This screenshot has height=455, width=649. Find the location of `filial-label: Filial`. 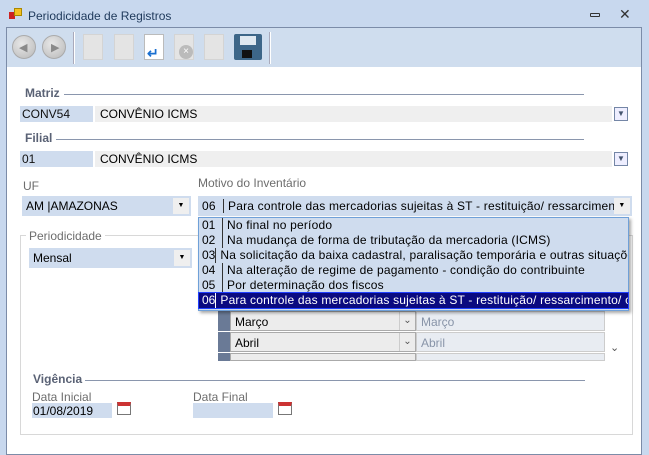

filial-label: Filial is located at coordinates (39, 138).